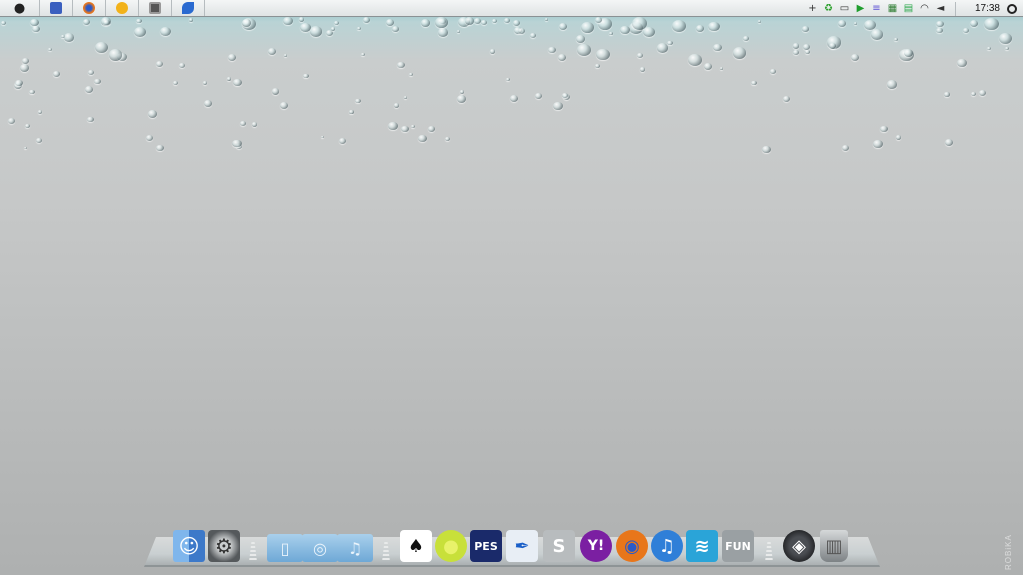 This screenshot has width=1023, height=575. I want to click on taskbar-item-monitor, so click(155, 8).